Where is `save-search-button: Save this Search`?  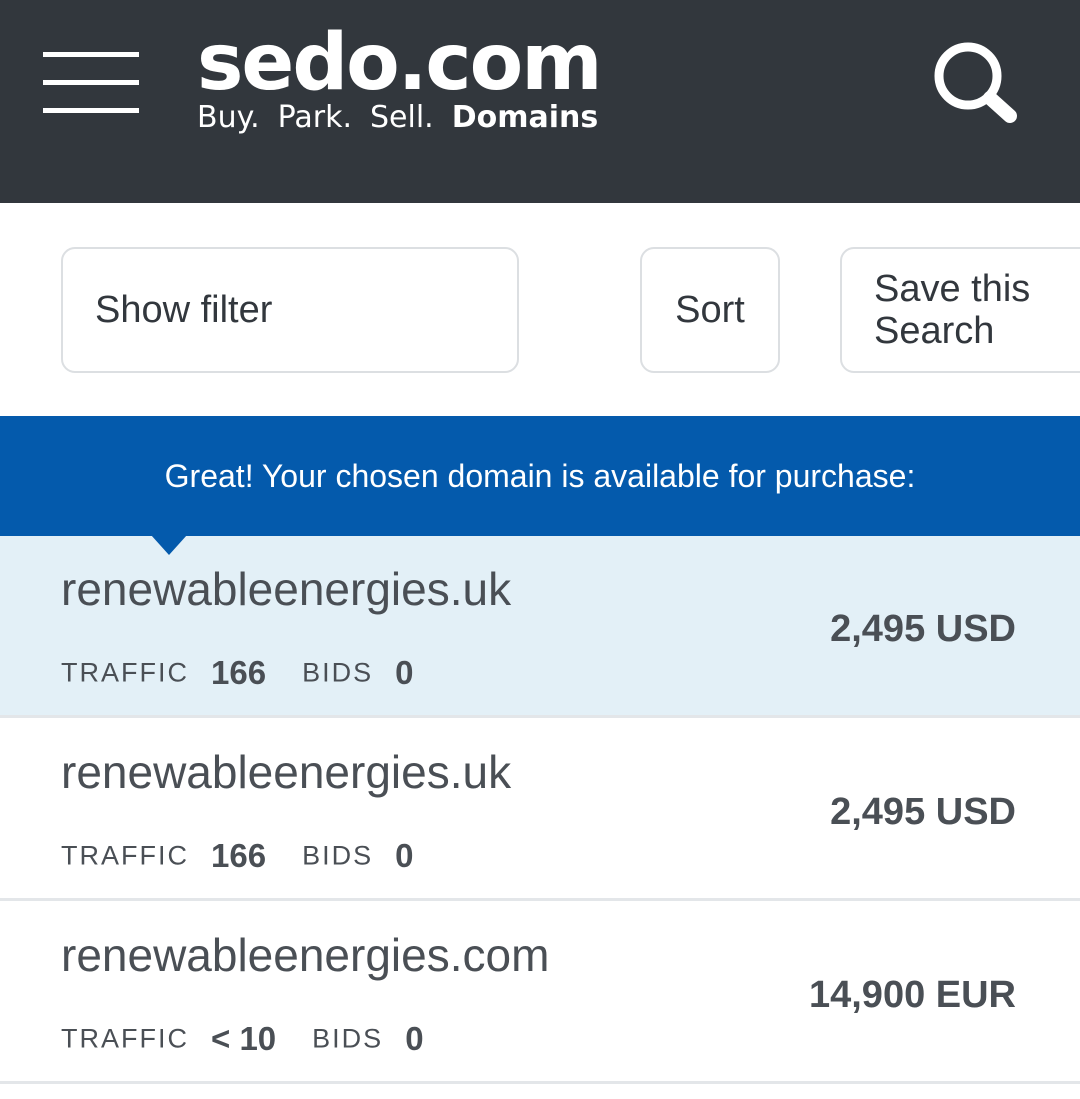 save-search-button: Save this Search is located at coordinates (960, 310).